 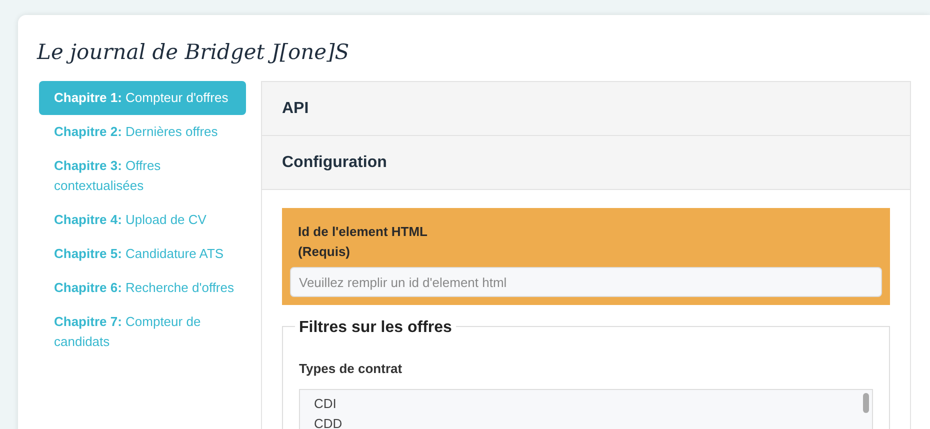 What do you see at coordinates (586, 109) in the screenshot?
I see `panel-header: API` at bounding box center [586, 109].